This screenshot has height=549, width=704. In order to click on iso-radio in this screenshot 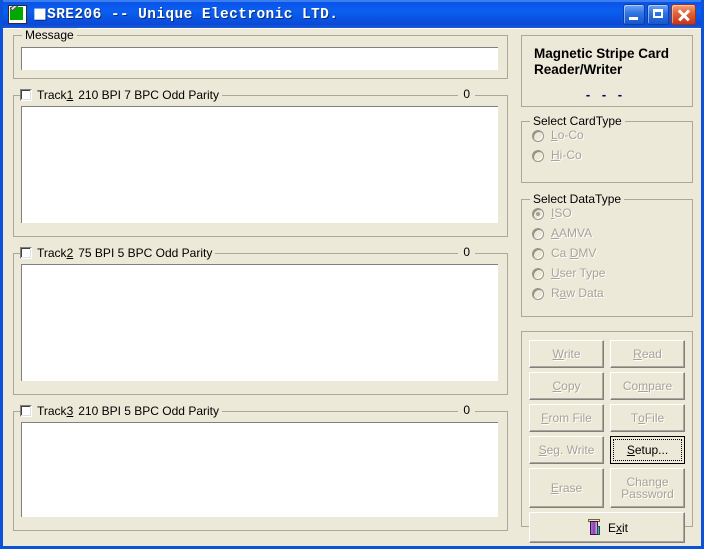, I will do `click(538, 213)`.